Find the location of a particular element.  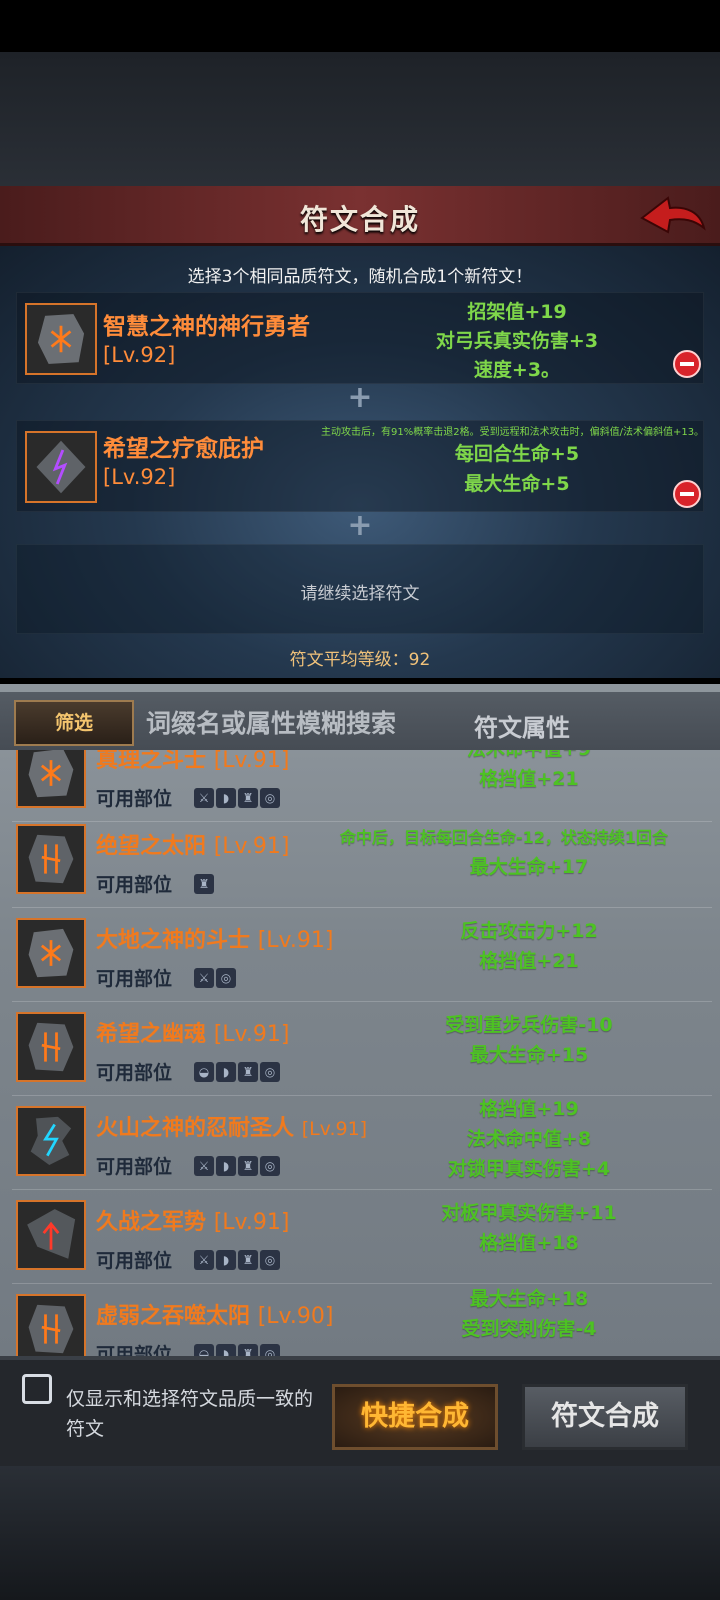

selected-slot-1: 智慧之神的神行勇者 [Lv.92] 招架值+19 对弓兵真实伤害+3 速度+3。 is located at coordinates (360, 338).